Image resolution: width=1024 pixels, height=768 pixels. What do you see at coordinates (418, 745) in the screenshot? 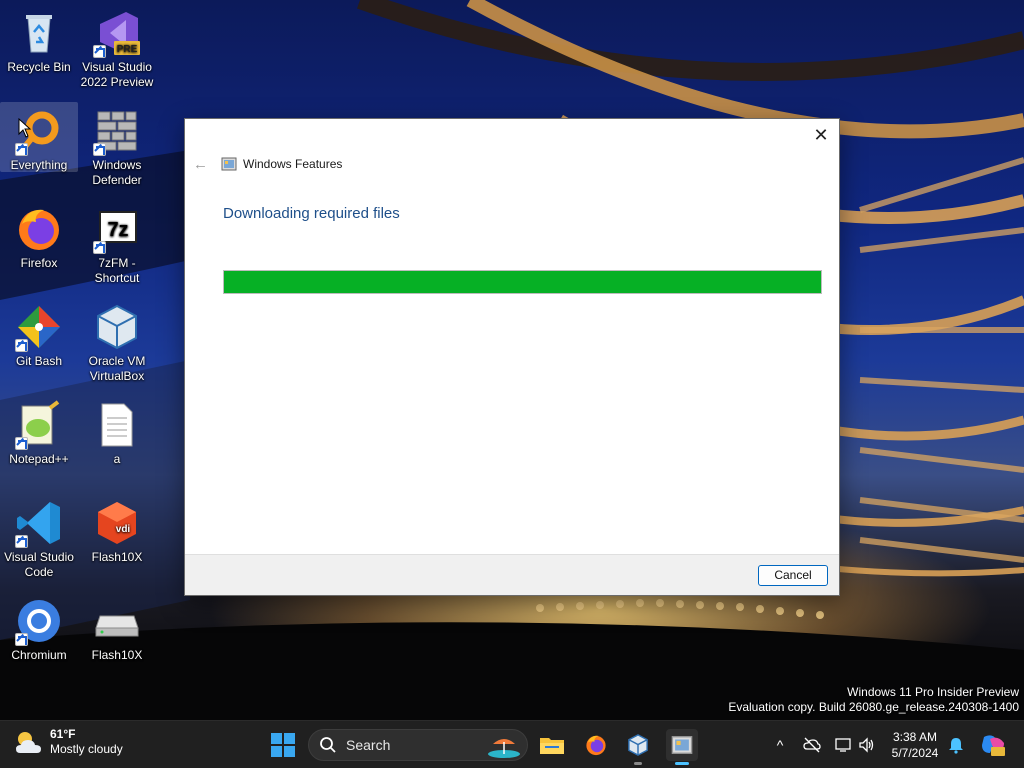
I see `taskbar-search-box: Search` at bounding box center [418, 745].